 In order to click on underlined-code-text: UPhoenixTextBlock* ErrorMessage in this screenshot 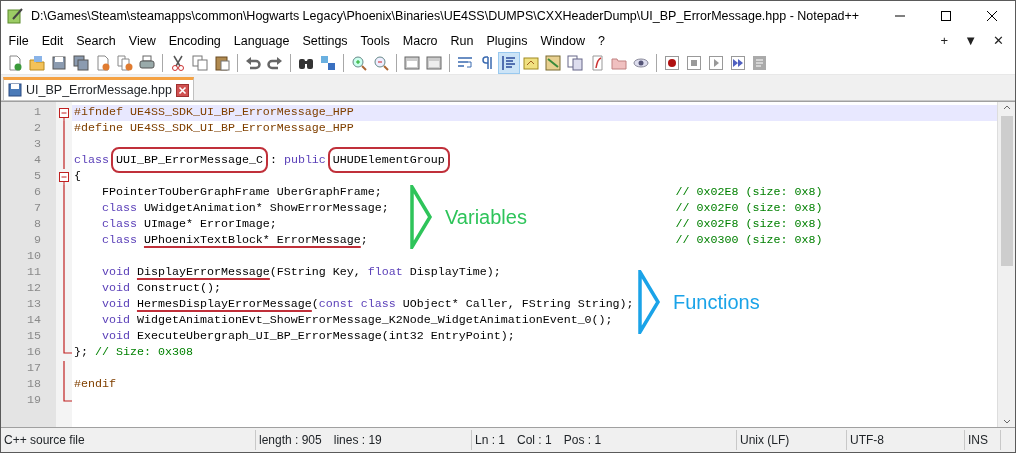, I will do `click(252, 240)`.